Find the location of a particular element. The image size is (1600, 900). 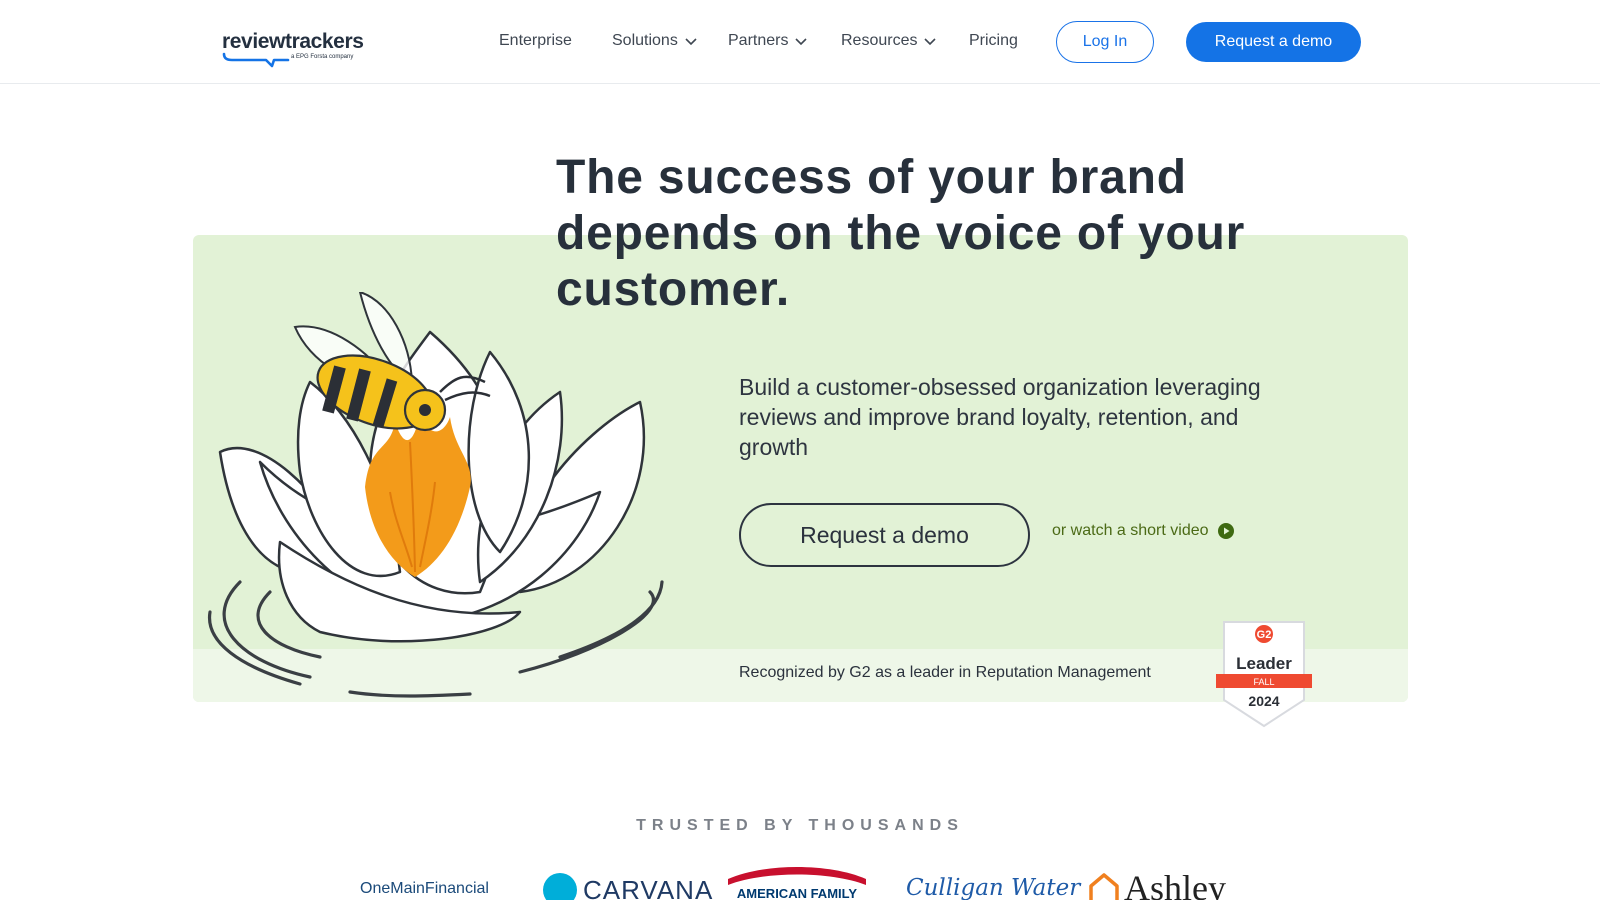

nav-enterprise-label: Enterprise is located at coordinates (535, 40).